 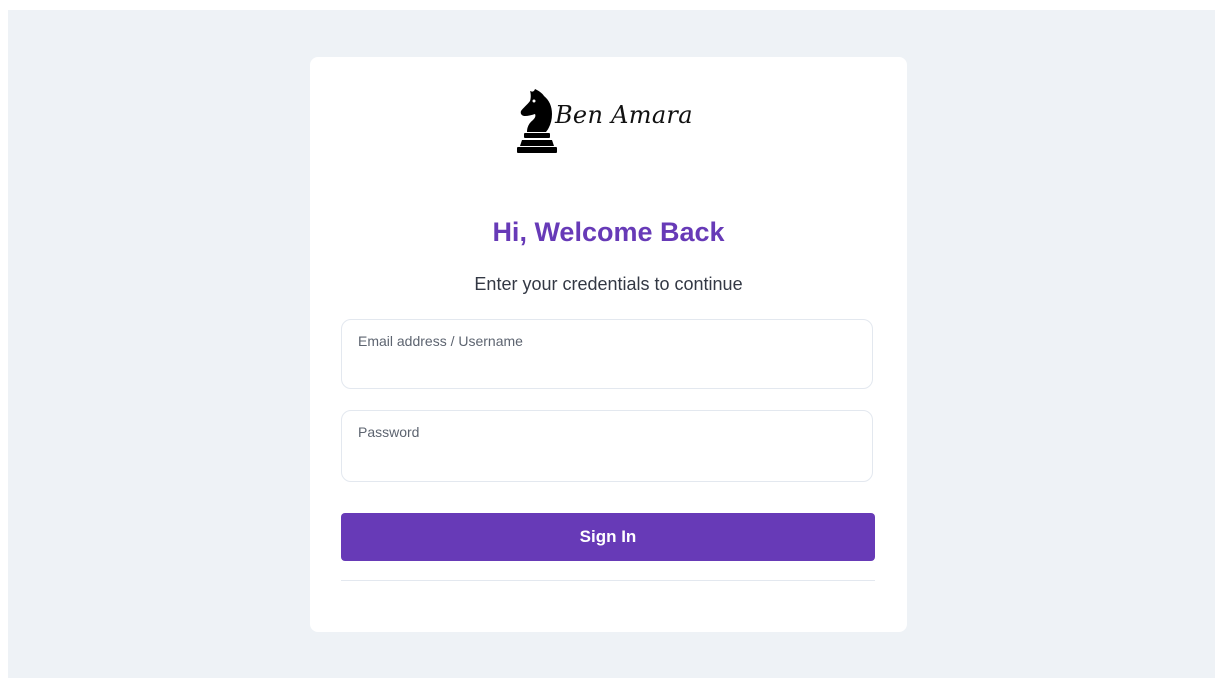 I want to click on sign-in-button: Sign In, so click(x=608, y=537).